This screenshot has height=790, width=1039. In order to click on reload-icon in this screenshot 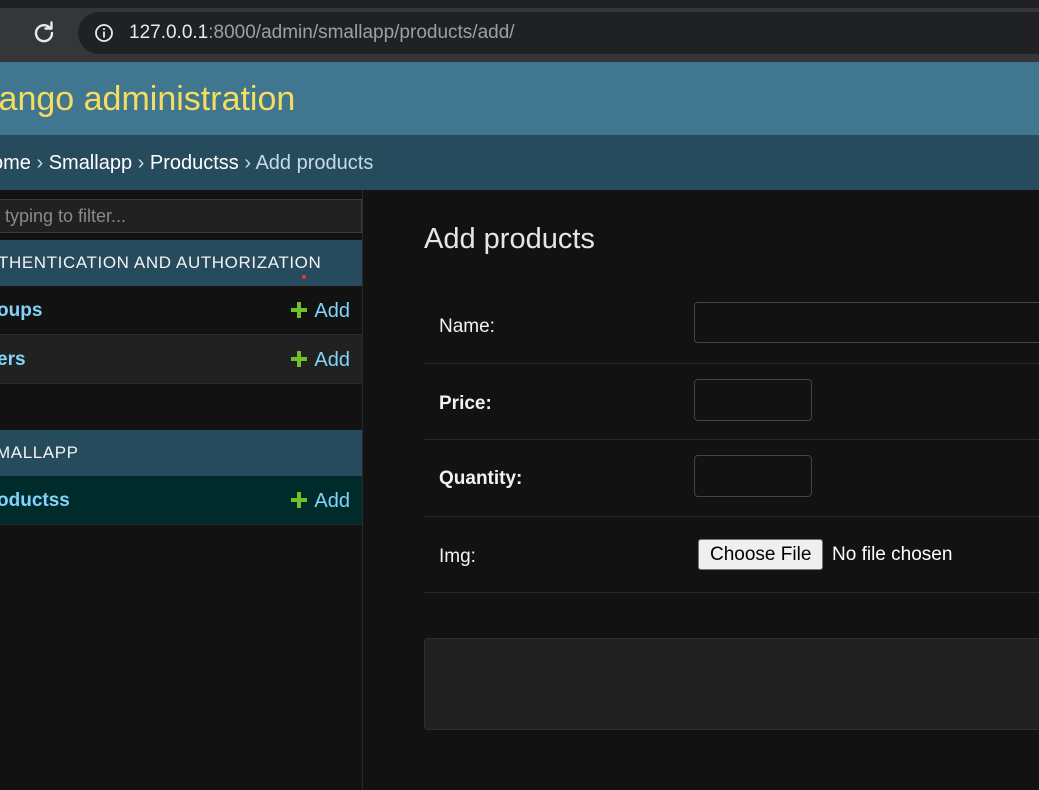, I will do `click(44, 33)`.